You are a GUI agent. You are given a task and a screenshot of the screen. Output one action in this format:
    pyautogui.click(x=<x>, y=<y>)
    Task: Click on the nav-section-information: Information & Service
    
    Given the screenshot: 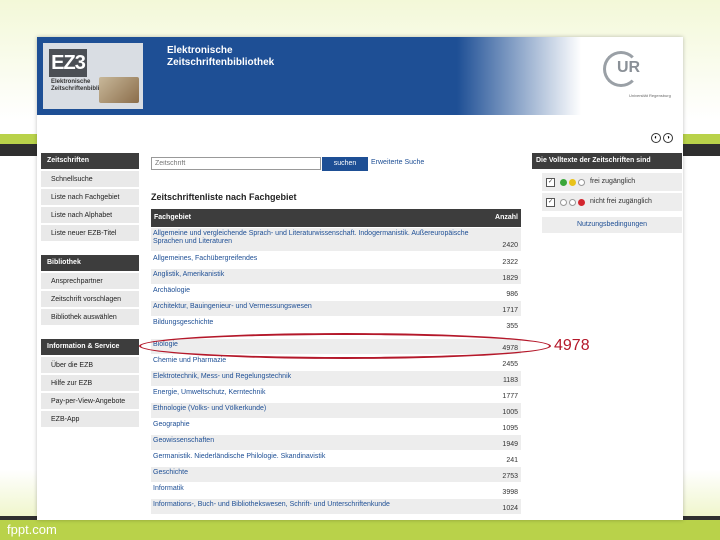 What is the action you would take?
    pyautogui.click(x=90, y=347)
    